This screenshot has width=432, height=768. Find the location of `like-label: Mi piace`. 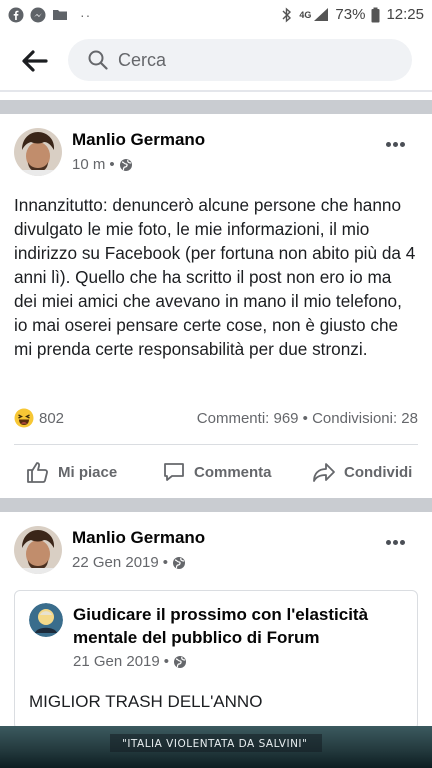

like-label: Mi piace is located at coordinates (88, 472).